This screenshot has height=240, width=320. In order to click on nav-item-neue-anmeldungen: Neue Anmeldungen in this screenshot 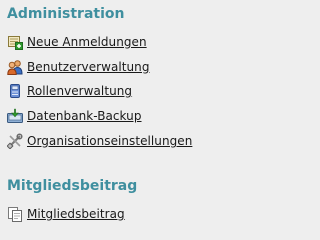, I will do `click(77, 42)`.